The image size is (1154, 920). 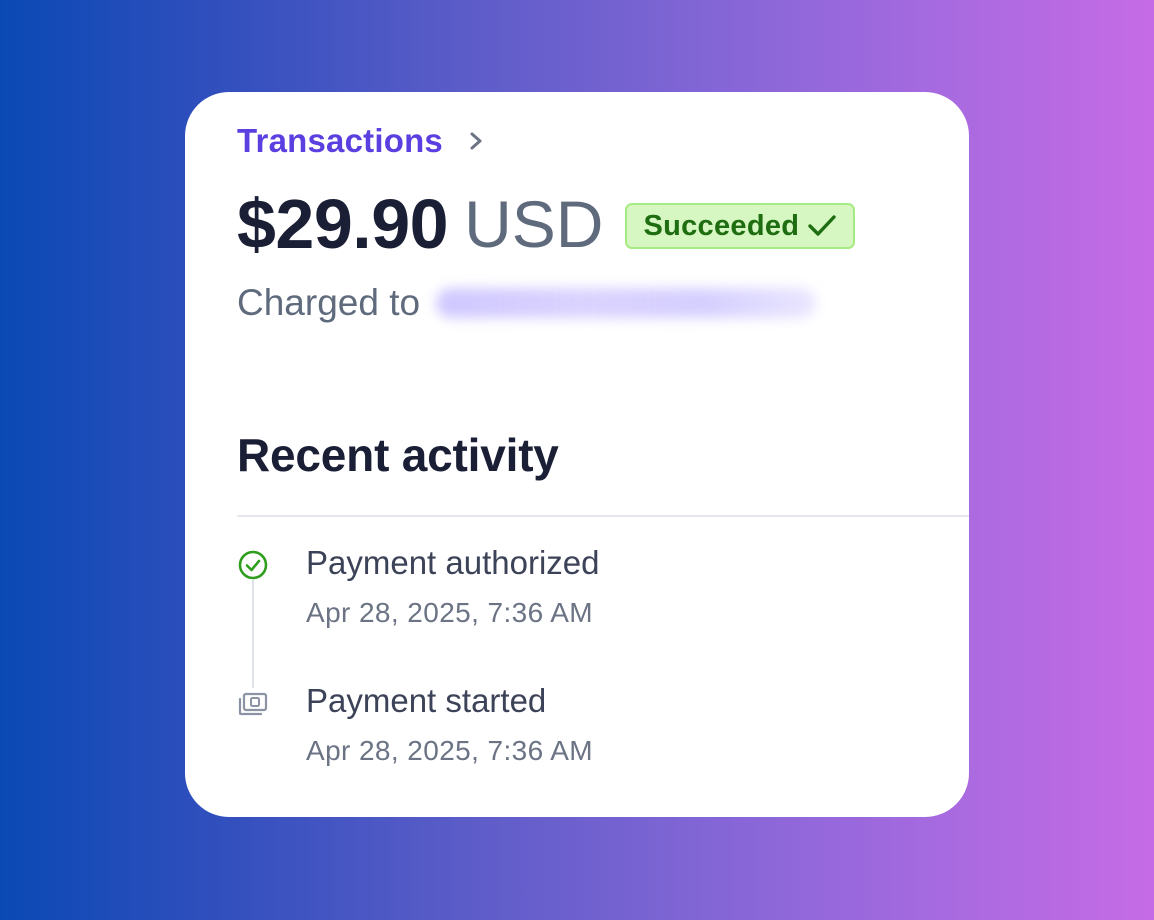 I want to click on event-title: Payment started, so click(x=426, y=700).